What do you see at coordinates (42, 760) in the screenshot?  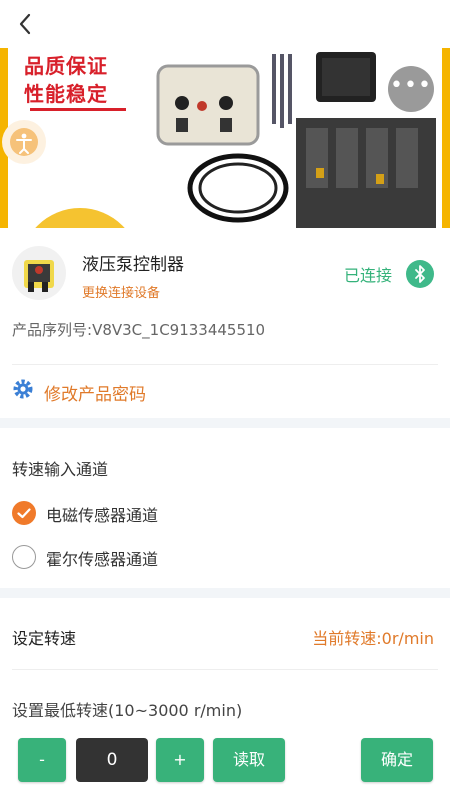 I see `decrement-button: -` at bounding box center [42, 760].